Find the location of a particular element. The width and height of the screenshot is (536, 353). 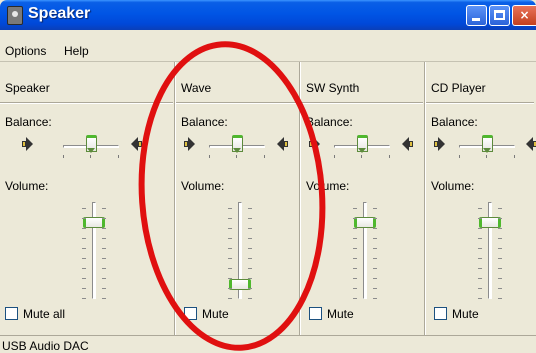

maximize-icon is located at coordinates (499, 15).